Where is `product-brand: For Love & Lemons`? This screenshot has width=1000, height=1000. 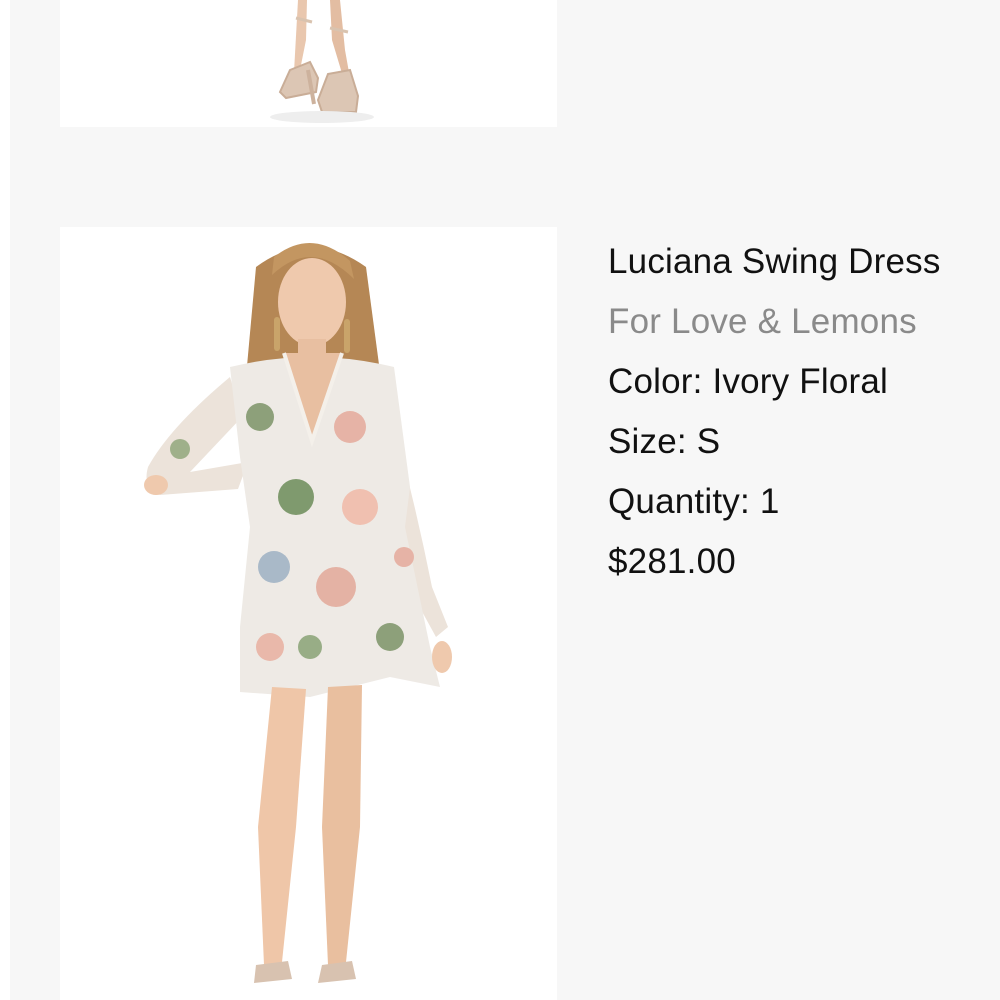
product-brand: For Love & Lemons is located at coordinates (804, 322).